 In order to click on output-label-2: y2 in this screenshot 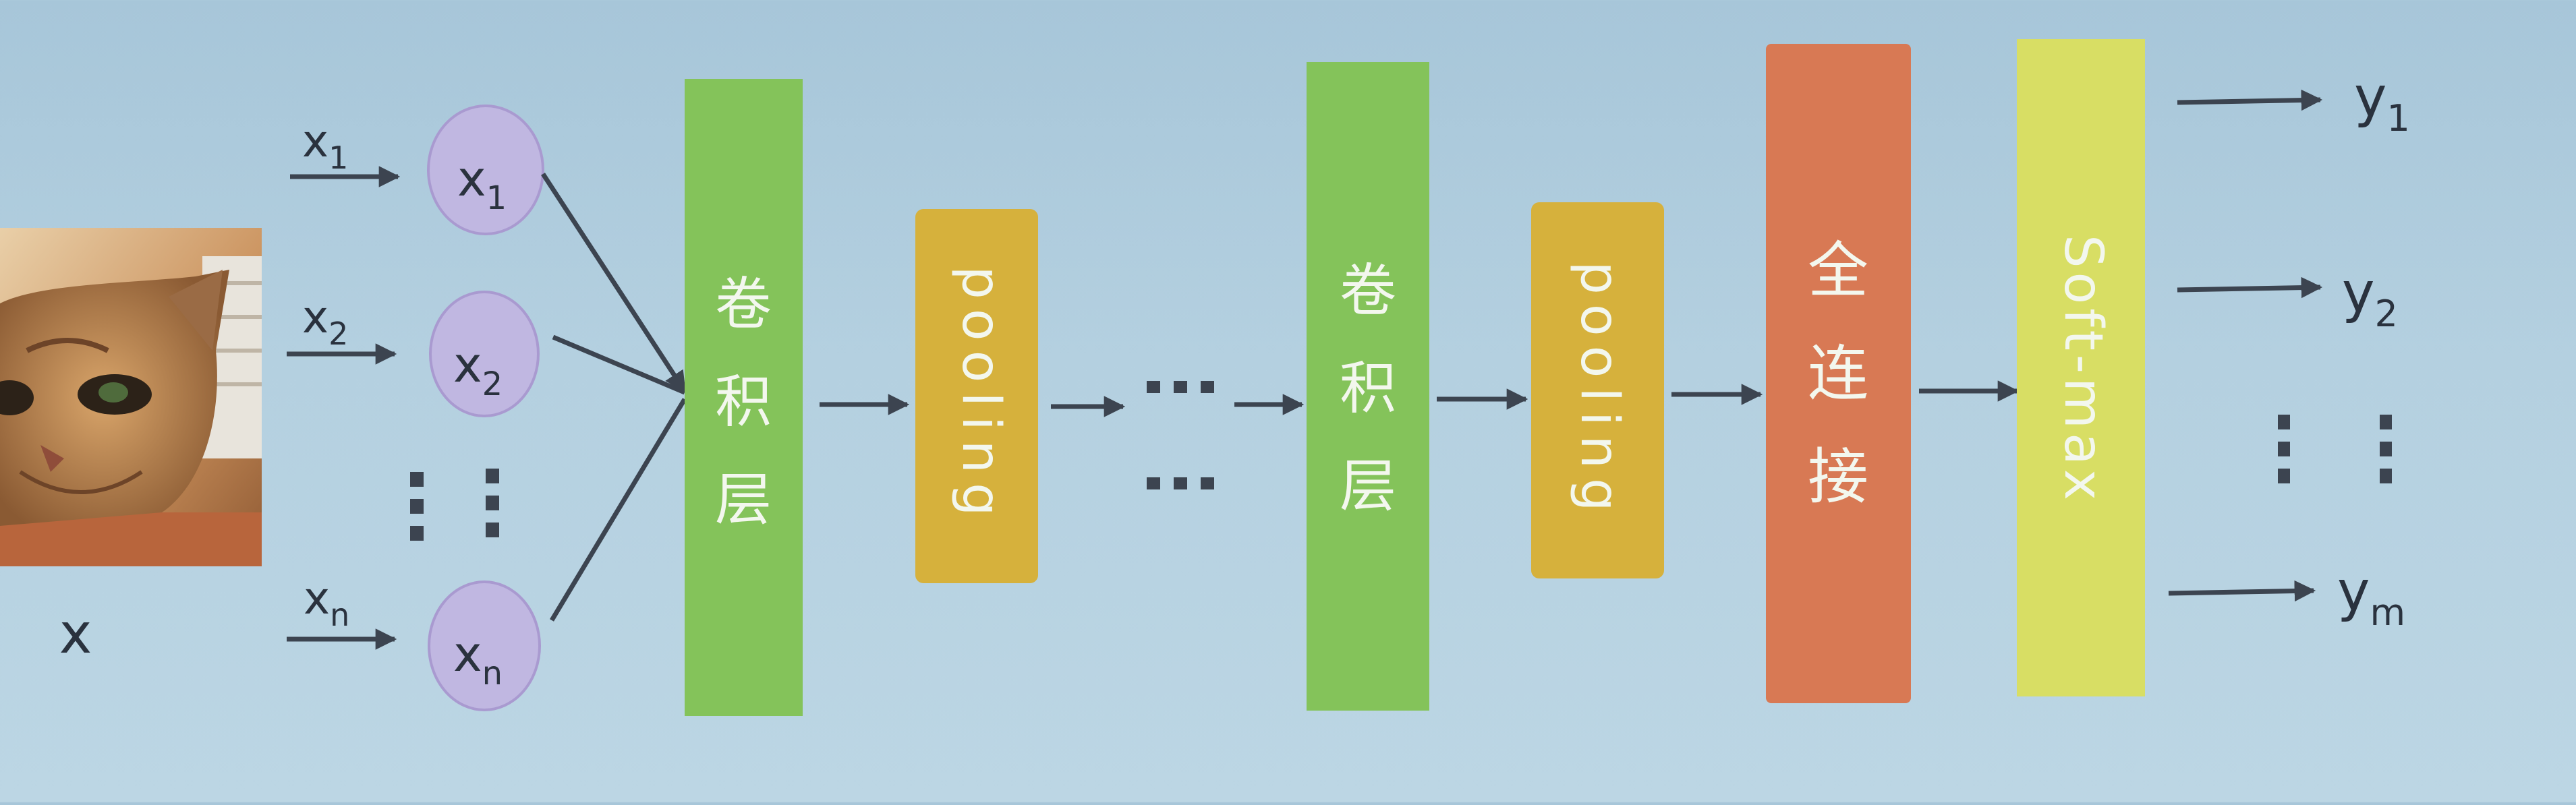, I will do `click(2370, 298)`.